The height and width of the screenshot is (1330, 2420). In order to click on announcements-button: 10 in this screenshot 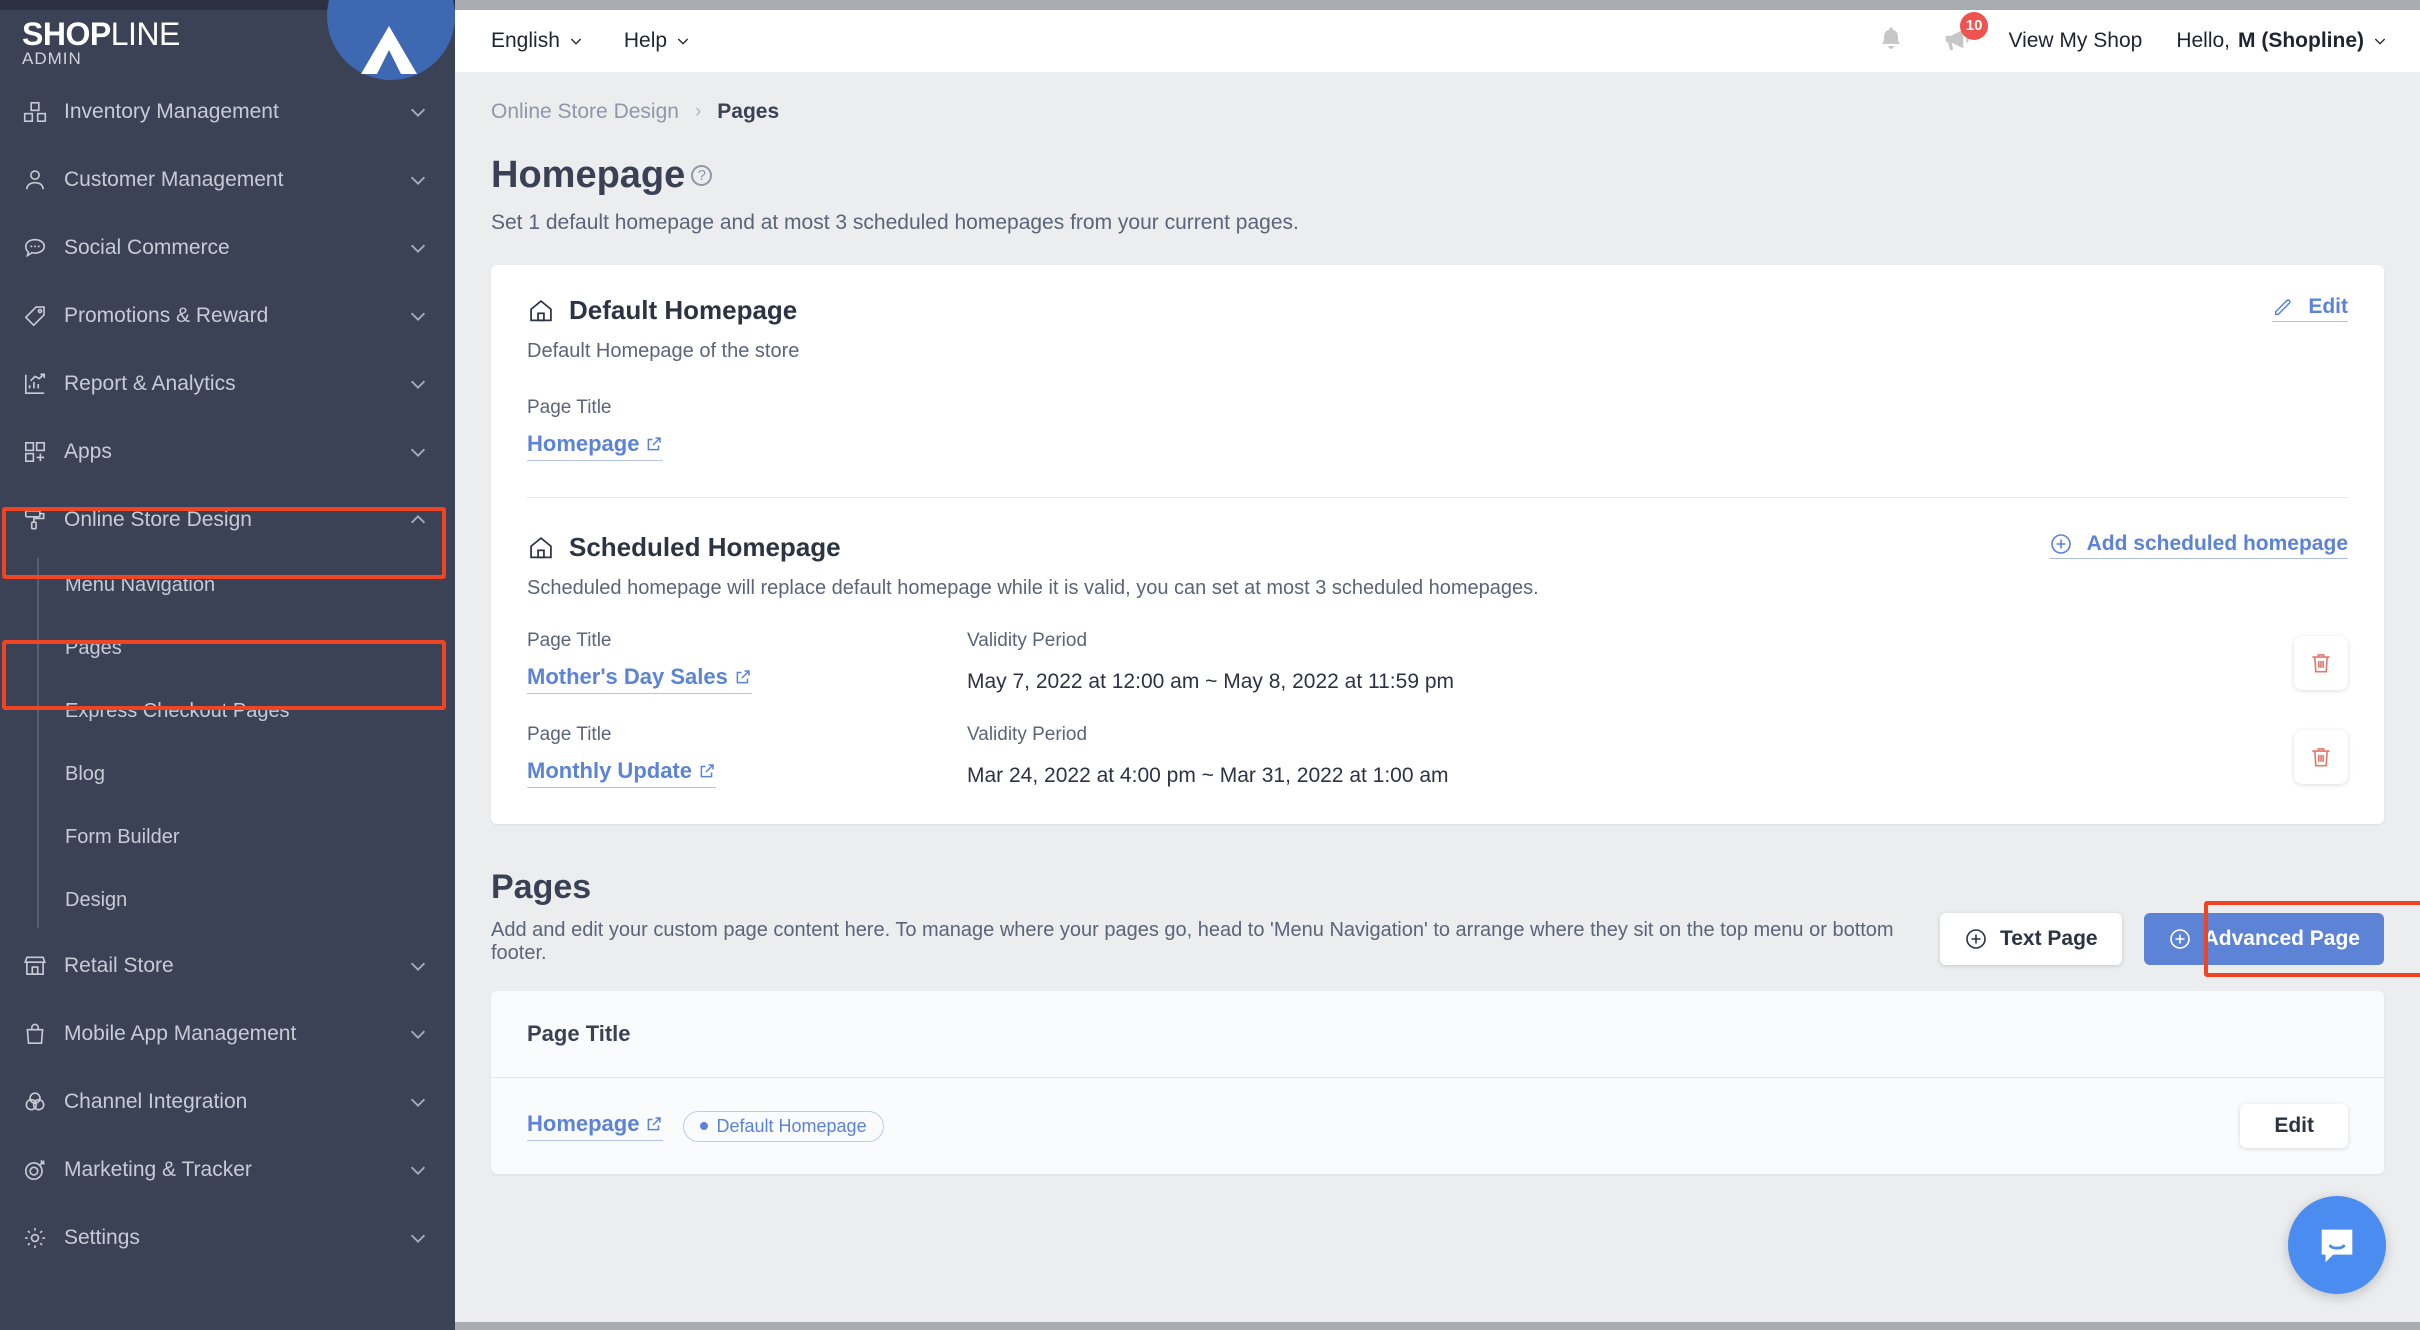, I will do `click(1964, 35)`.